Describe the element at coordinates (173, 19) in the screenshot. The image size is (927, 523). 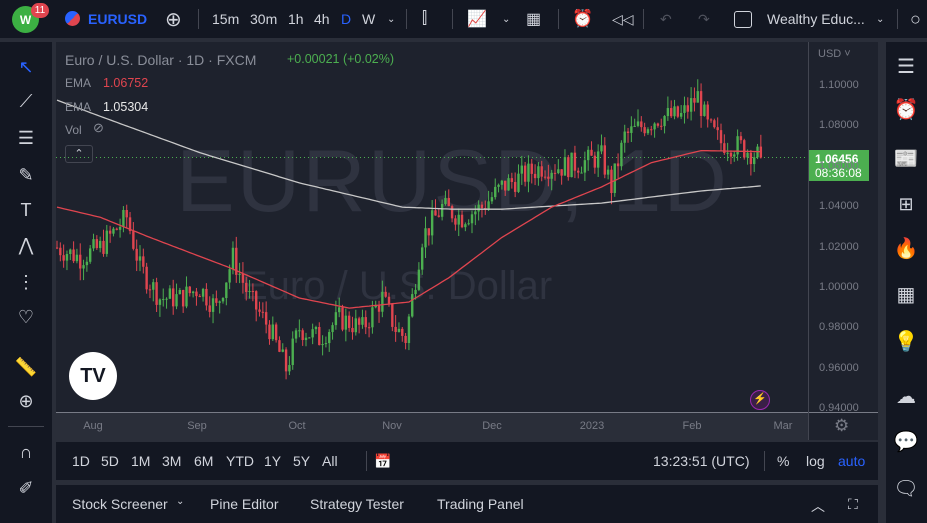
I see `add-symbol-icon: ⊕` at that location.